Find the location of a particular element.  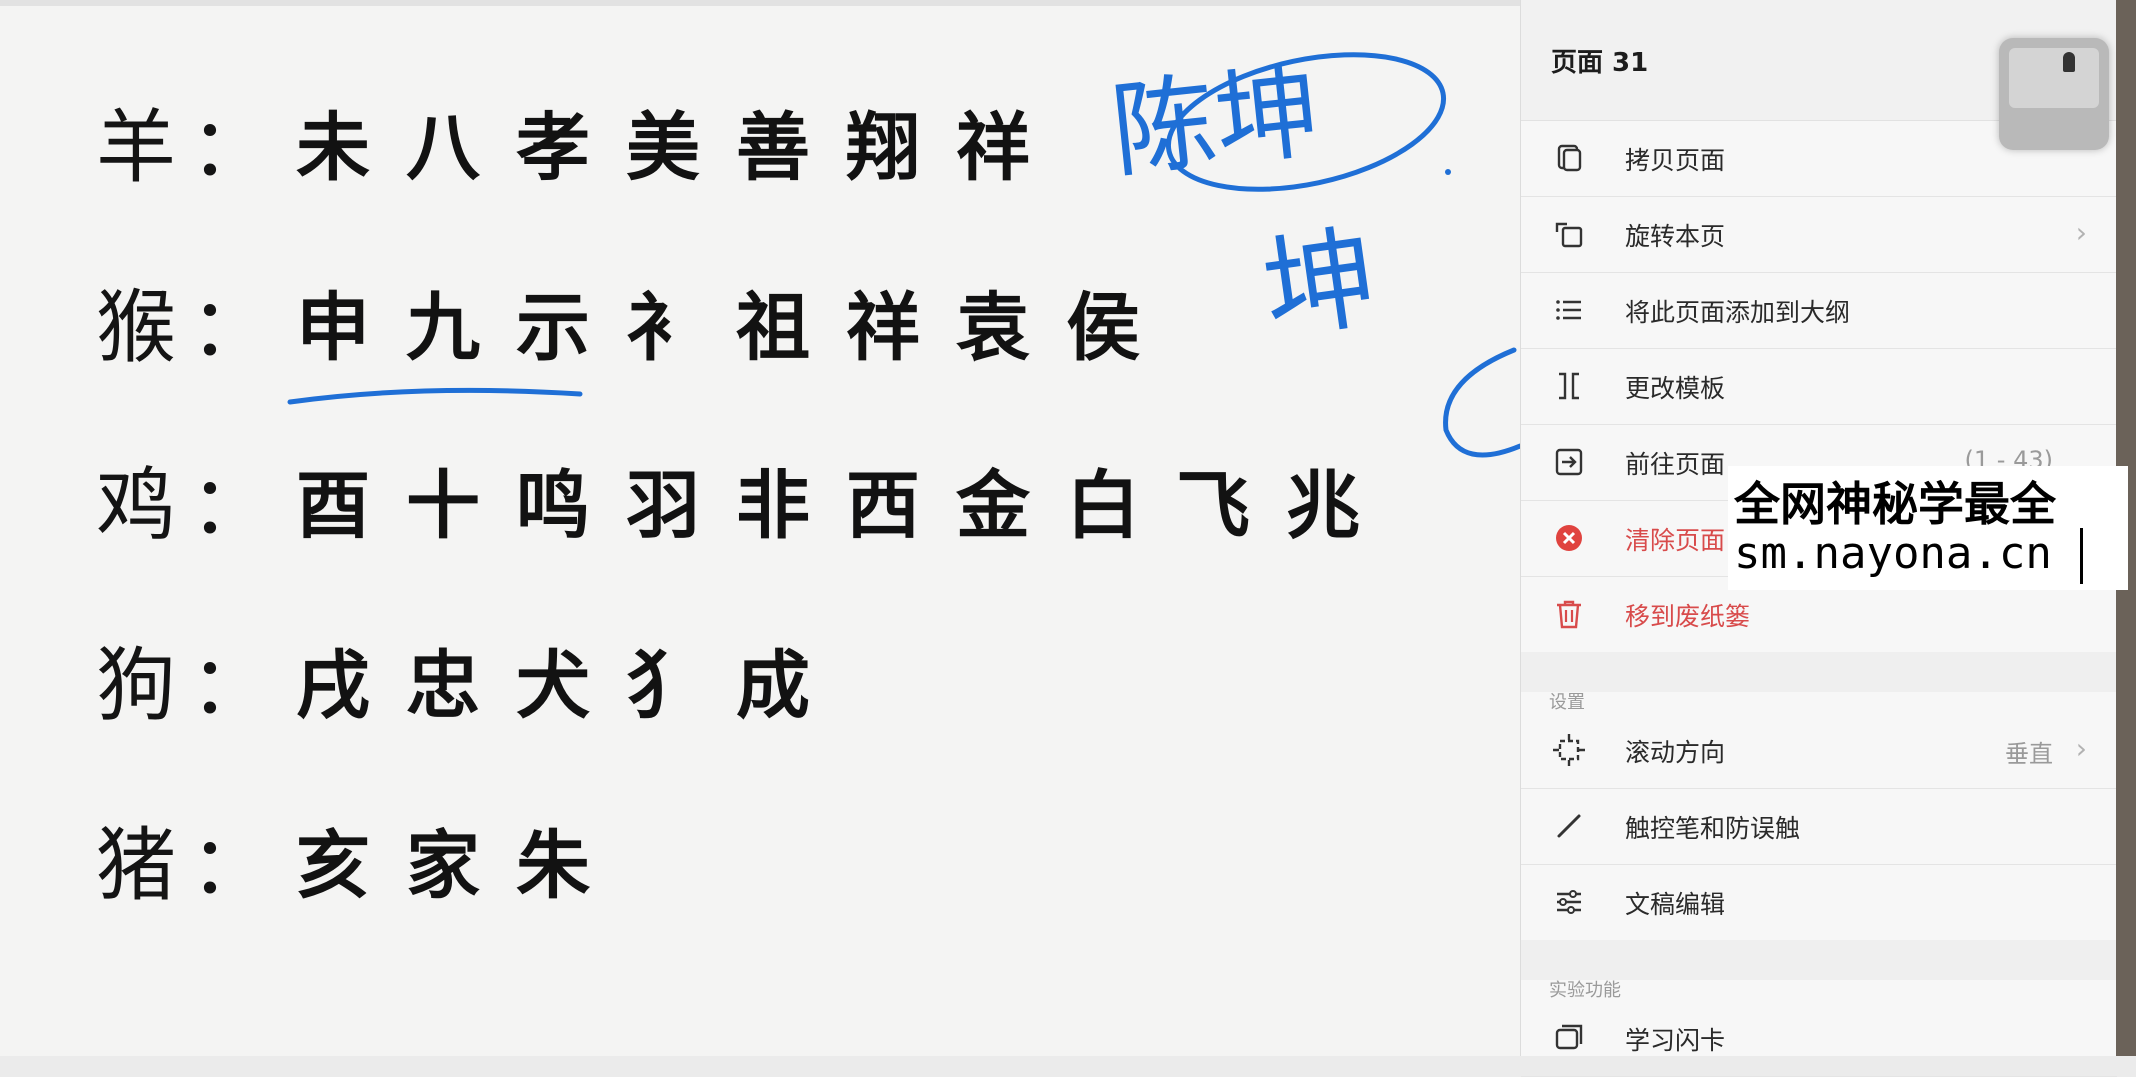

char: 飞 is located at coordinates (1213, 506).